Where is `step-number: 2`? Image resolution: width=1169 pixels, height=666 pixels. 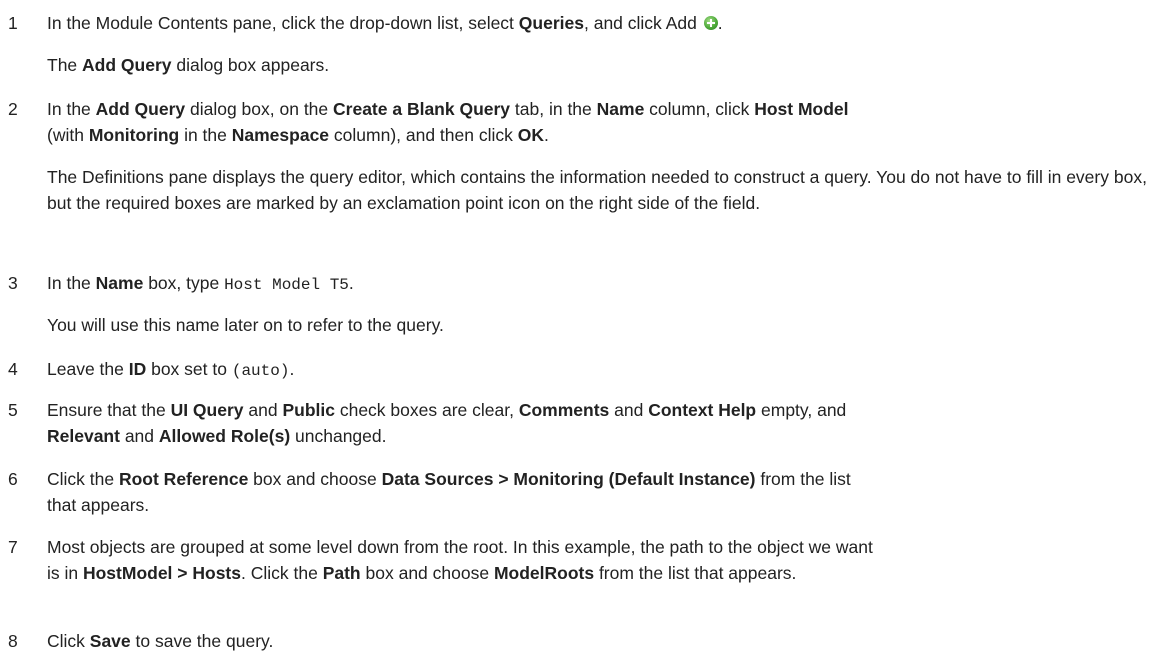 step-number: 2 is located at coordinates (13, 109).